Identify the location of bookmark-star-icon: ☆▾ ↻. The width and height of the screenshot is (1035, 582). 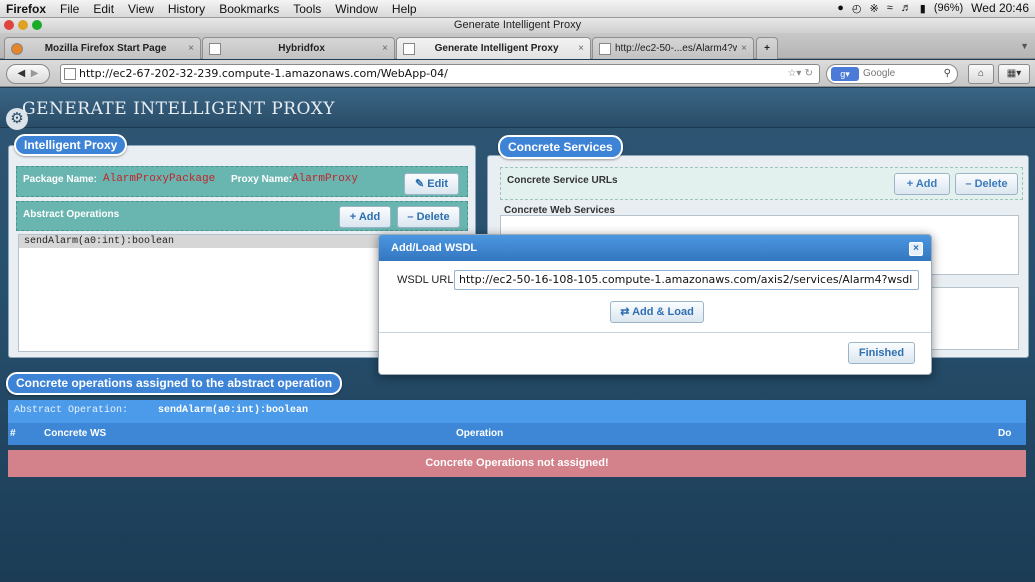
(800, 74).